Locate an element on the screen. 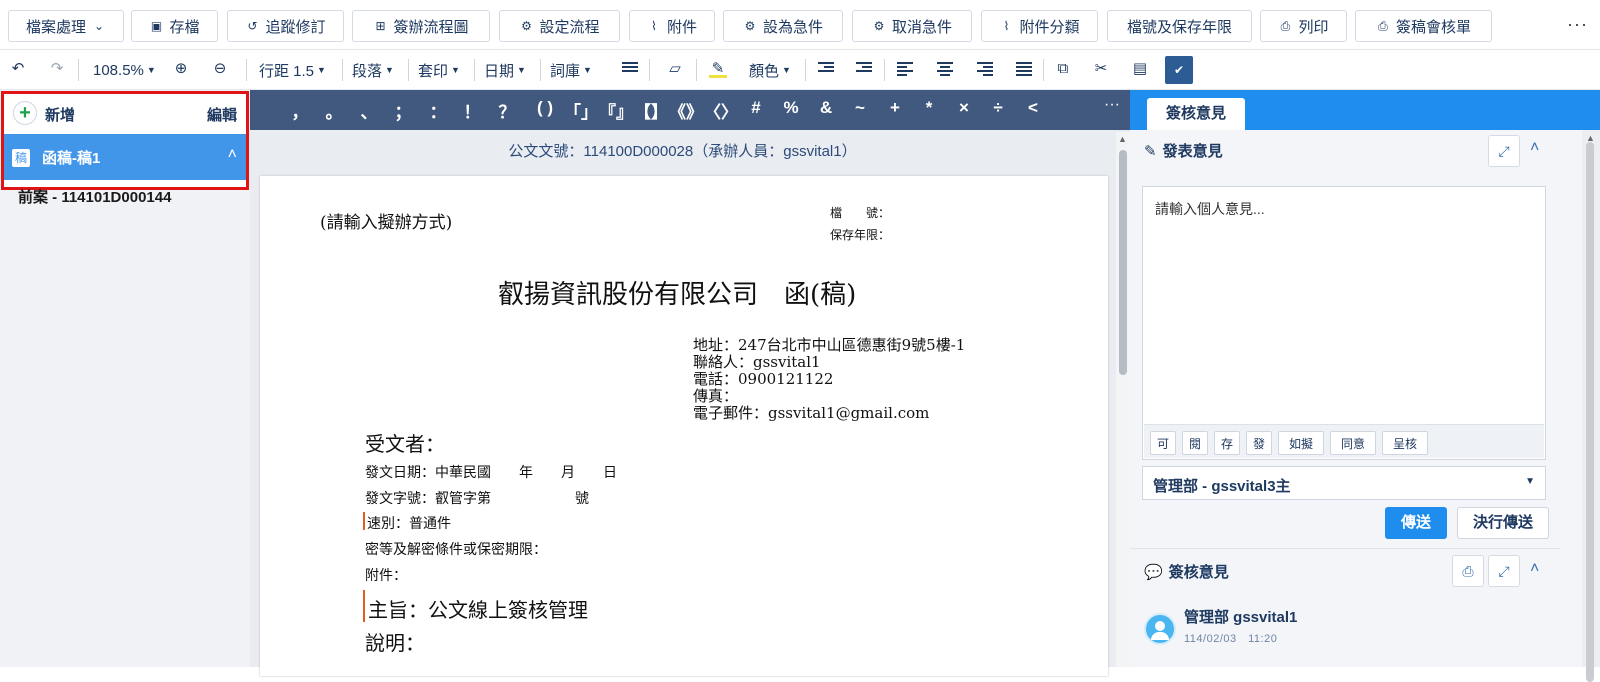 This screenshot has height=682, width=1600. set-flow-button: ⚙ 設定流程 is located at coordinates (559, 26).